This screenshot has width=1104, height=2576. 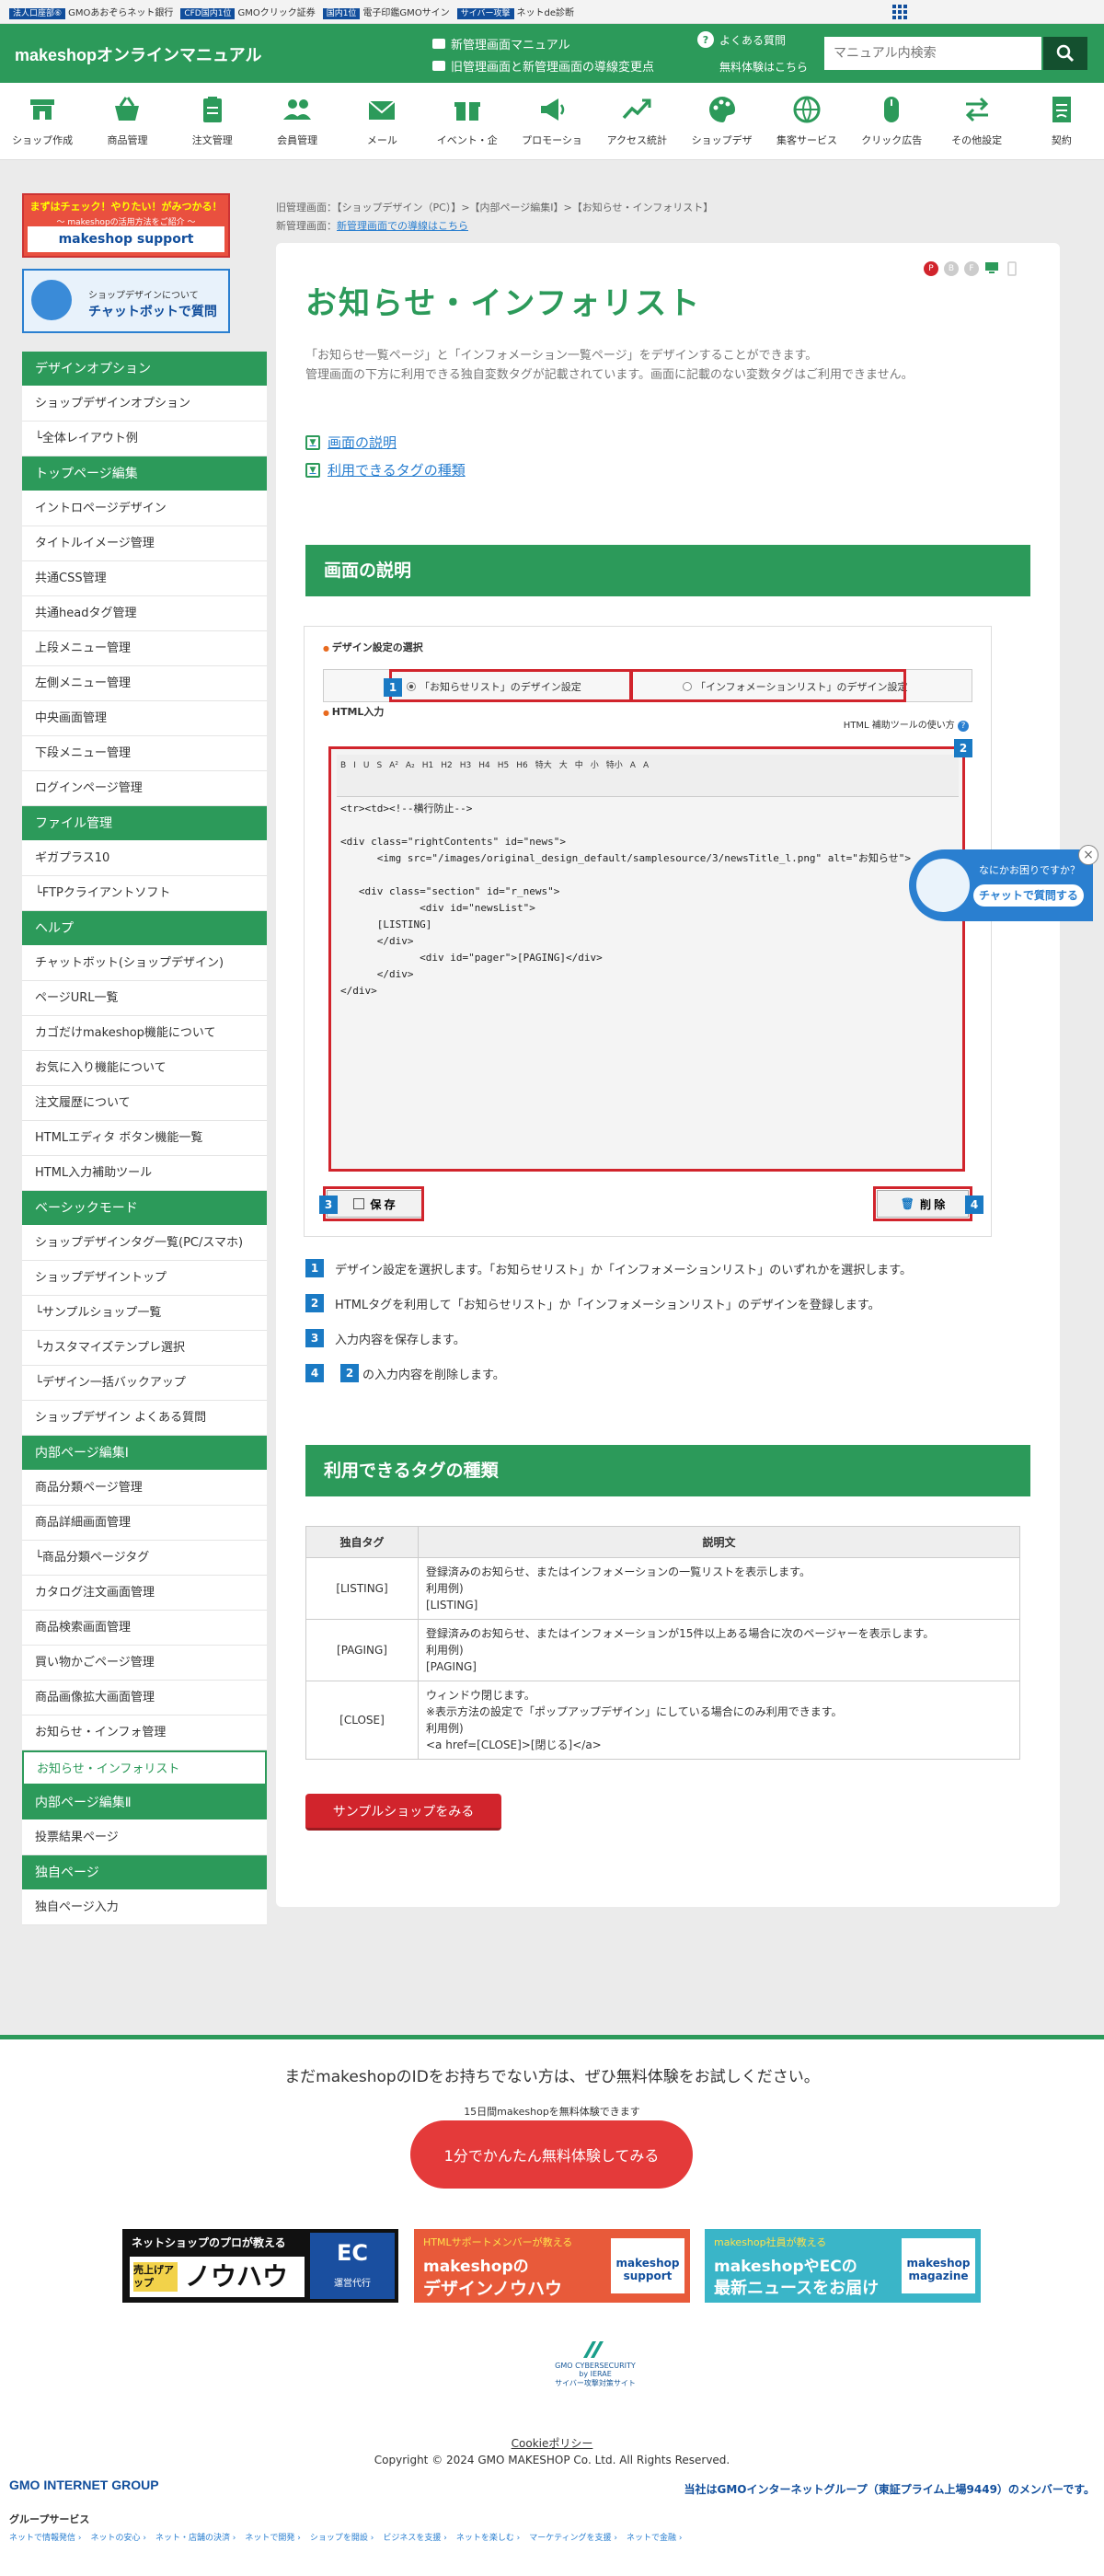 I want to click on site-logo: makeshopオンラインマニュアル, so click(x=138, y=54).